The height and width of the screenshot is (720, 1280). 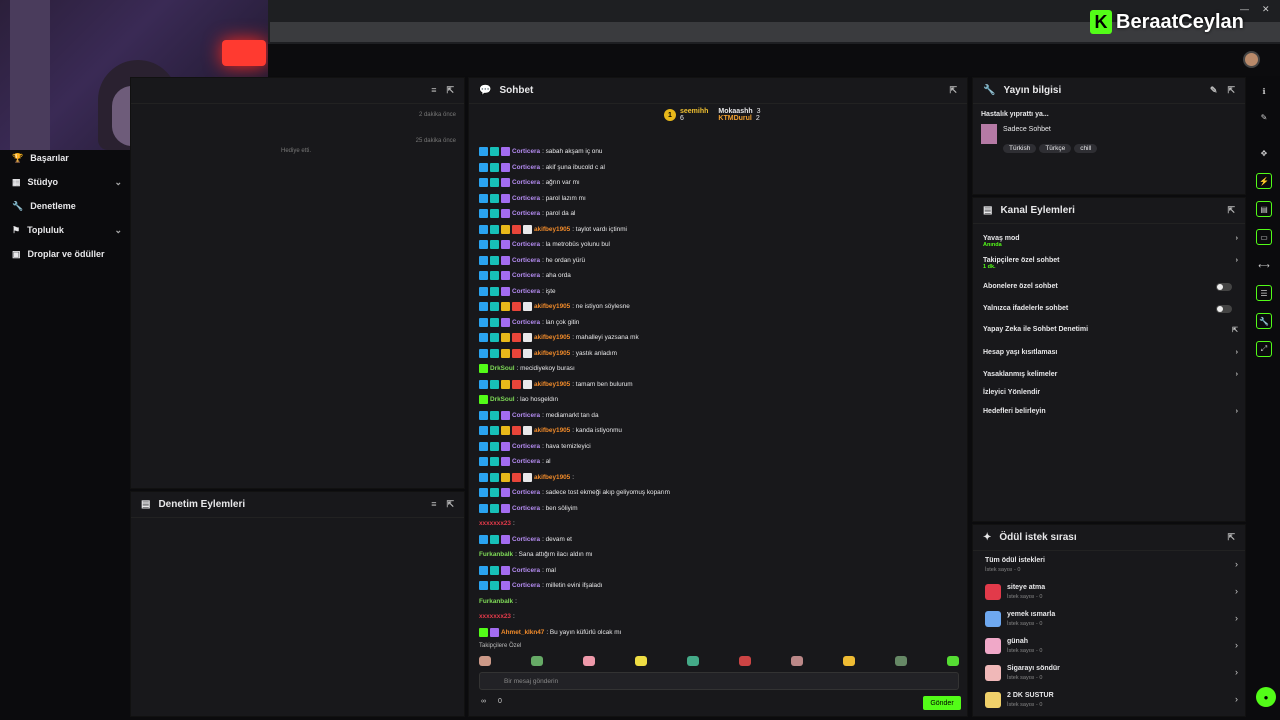 What do you see at coordinates (1264, 91) in the screenshot?
I see `info-icon: ℹ` at bounding box center [1264, 91].